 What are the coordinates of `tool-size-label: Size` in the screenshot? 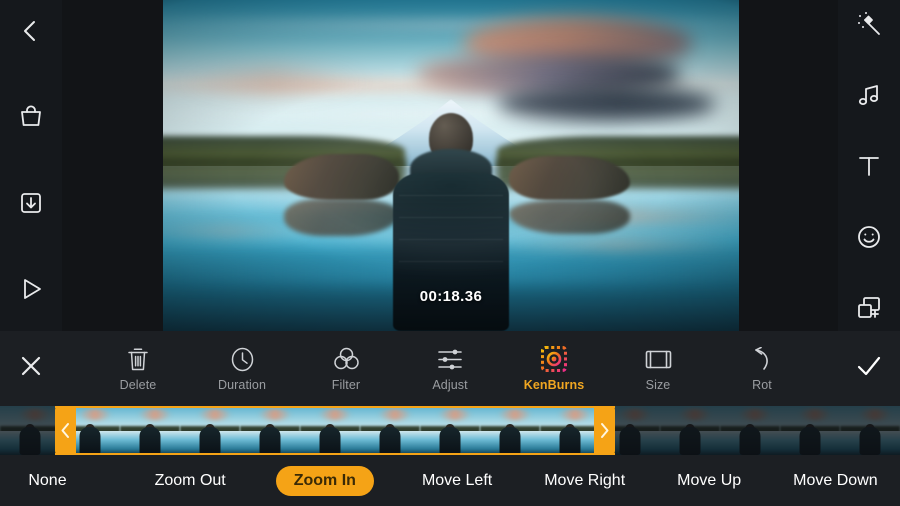 It's located at (658, 384).